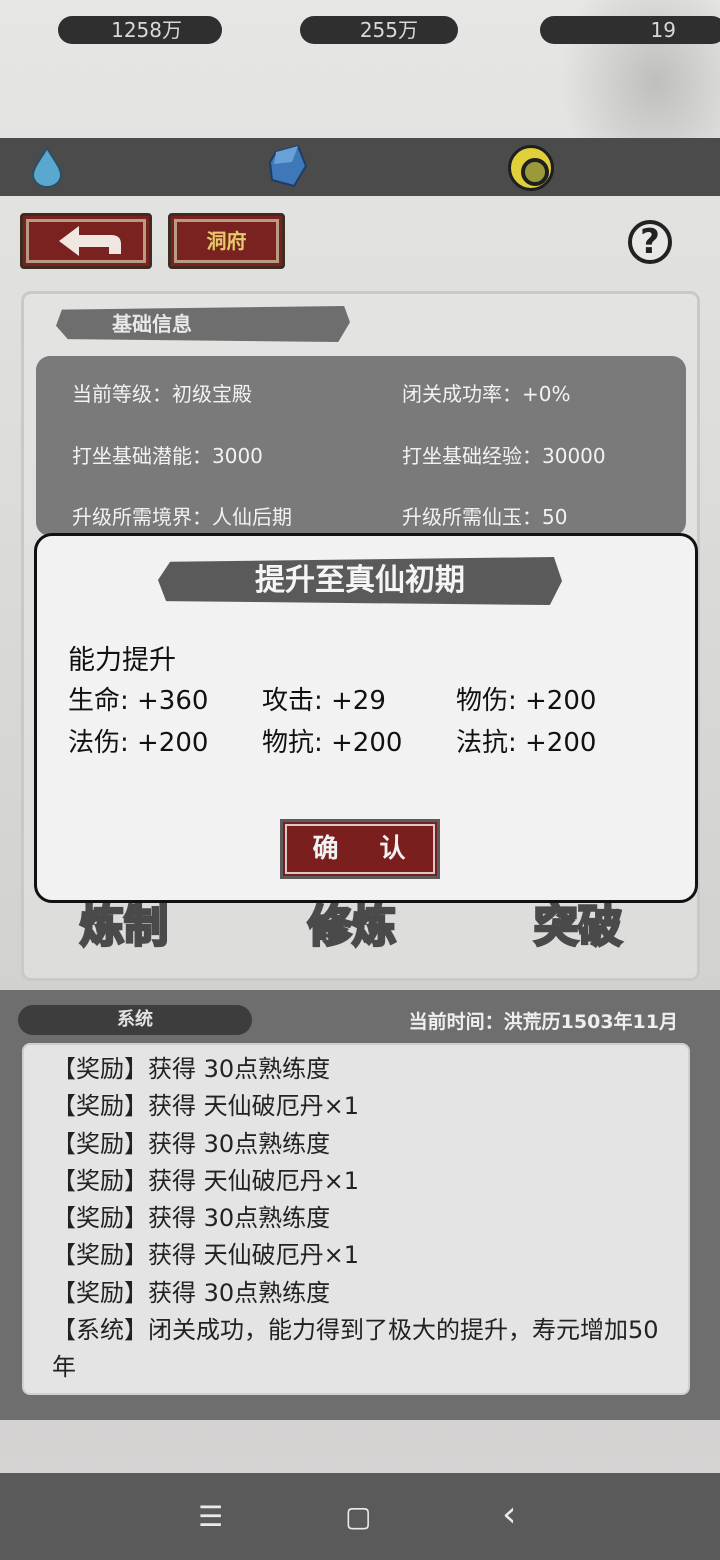 Image resolution: width=720 pixels, height=1560 pixels. What do you see at coordinates (526, 701) in the screenshot?
I see `stat-physical-damage: 物伤: +200` at bounding box center [526, 701].